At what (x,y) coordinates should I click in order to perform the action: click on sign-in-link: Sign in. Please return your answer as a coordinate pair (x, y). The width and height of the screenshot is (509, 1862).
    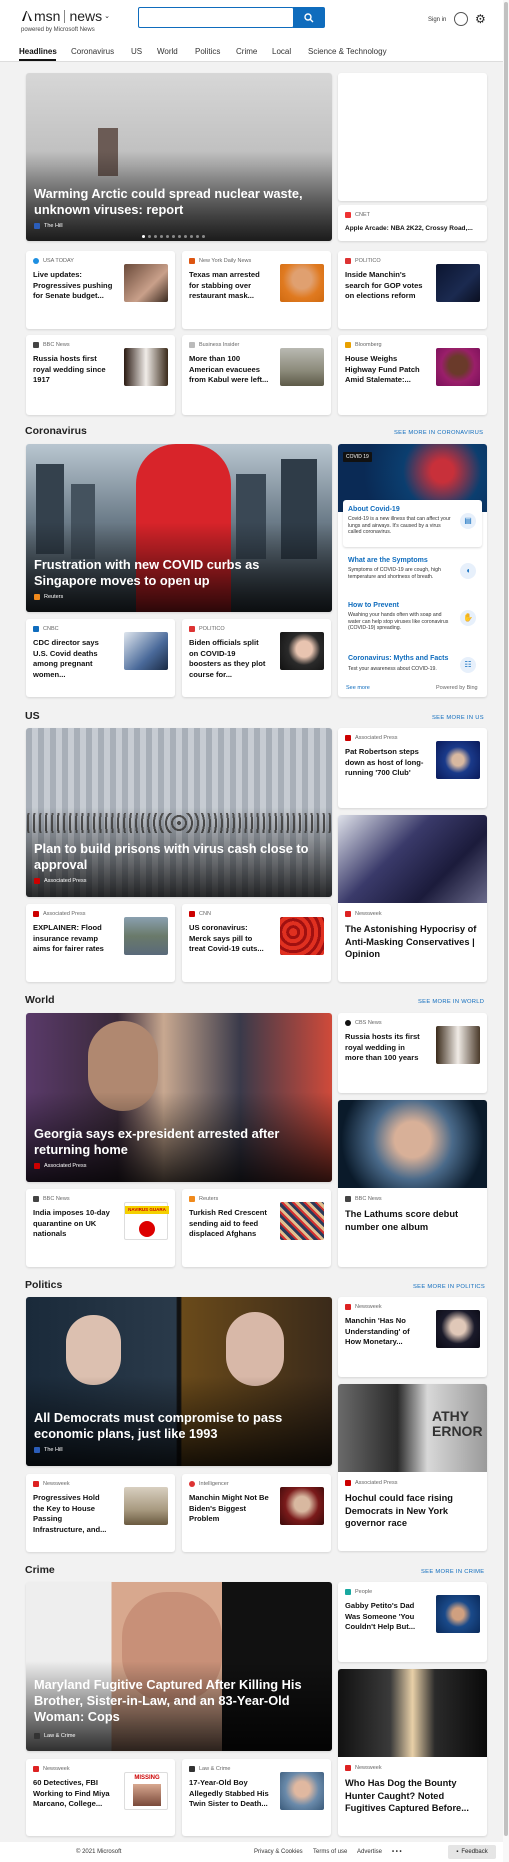
    Looking at the image, I should click on (437, 20).